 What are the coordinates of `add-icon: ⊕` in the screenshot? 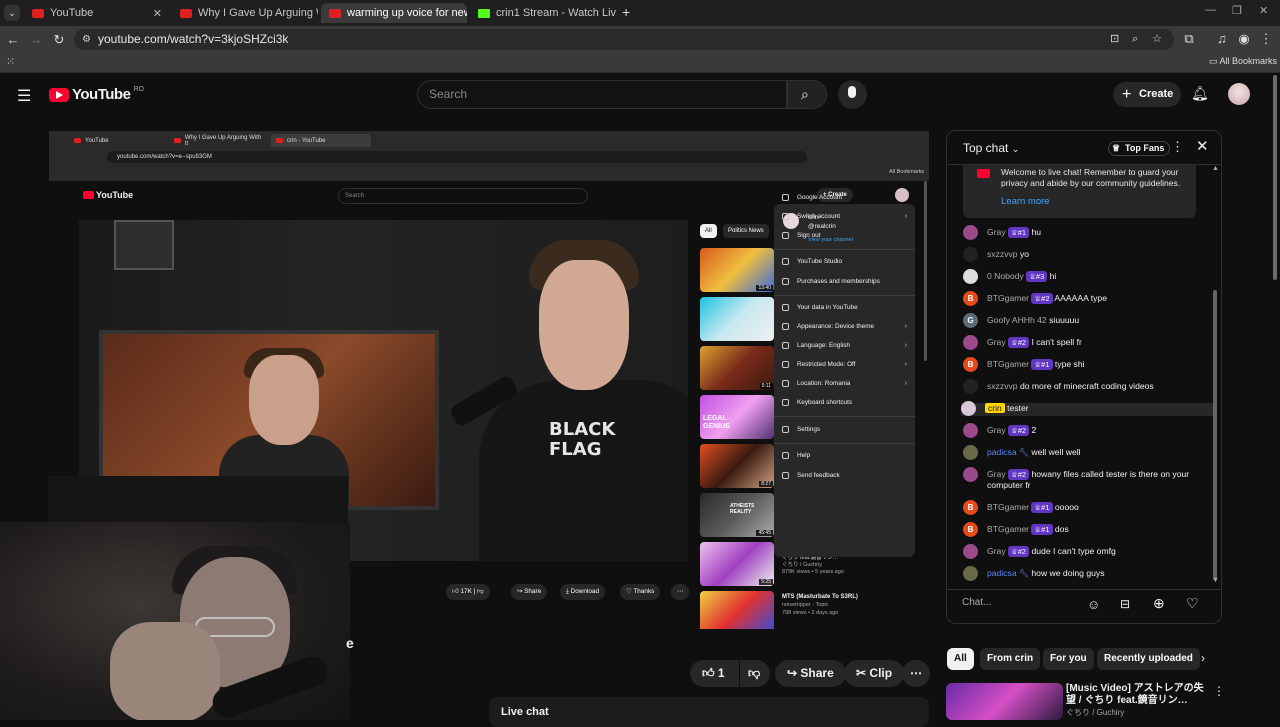 It's located at (1159, 603).